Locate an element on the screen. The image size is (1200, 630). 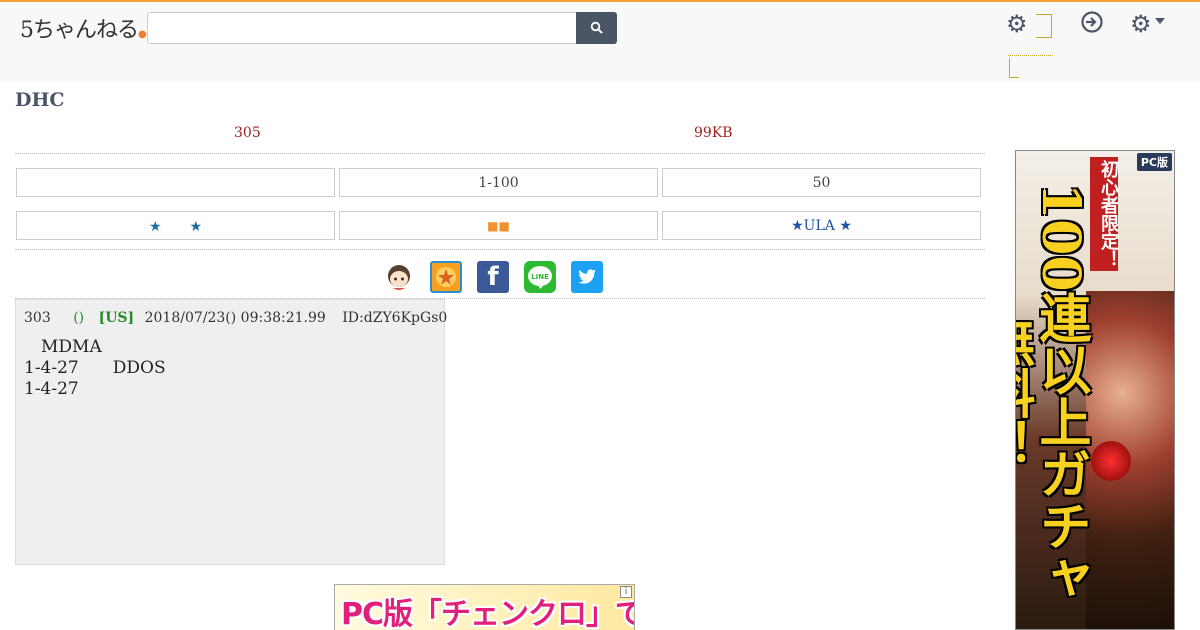
post-country: [US] is located at coordinates (116, 318).